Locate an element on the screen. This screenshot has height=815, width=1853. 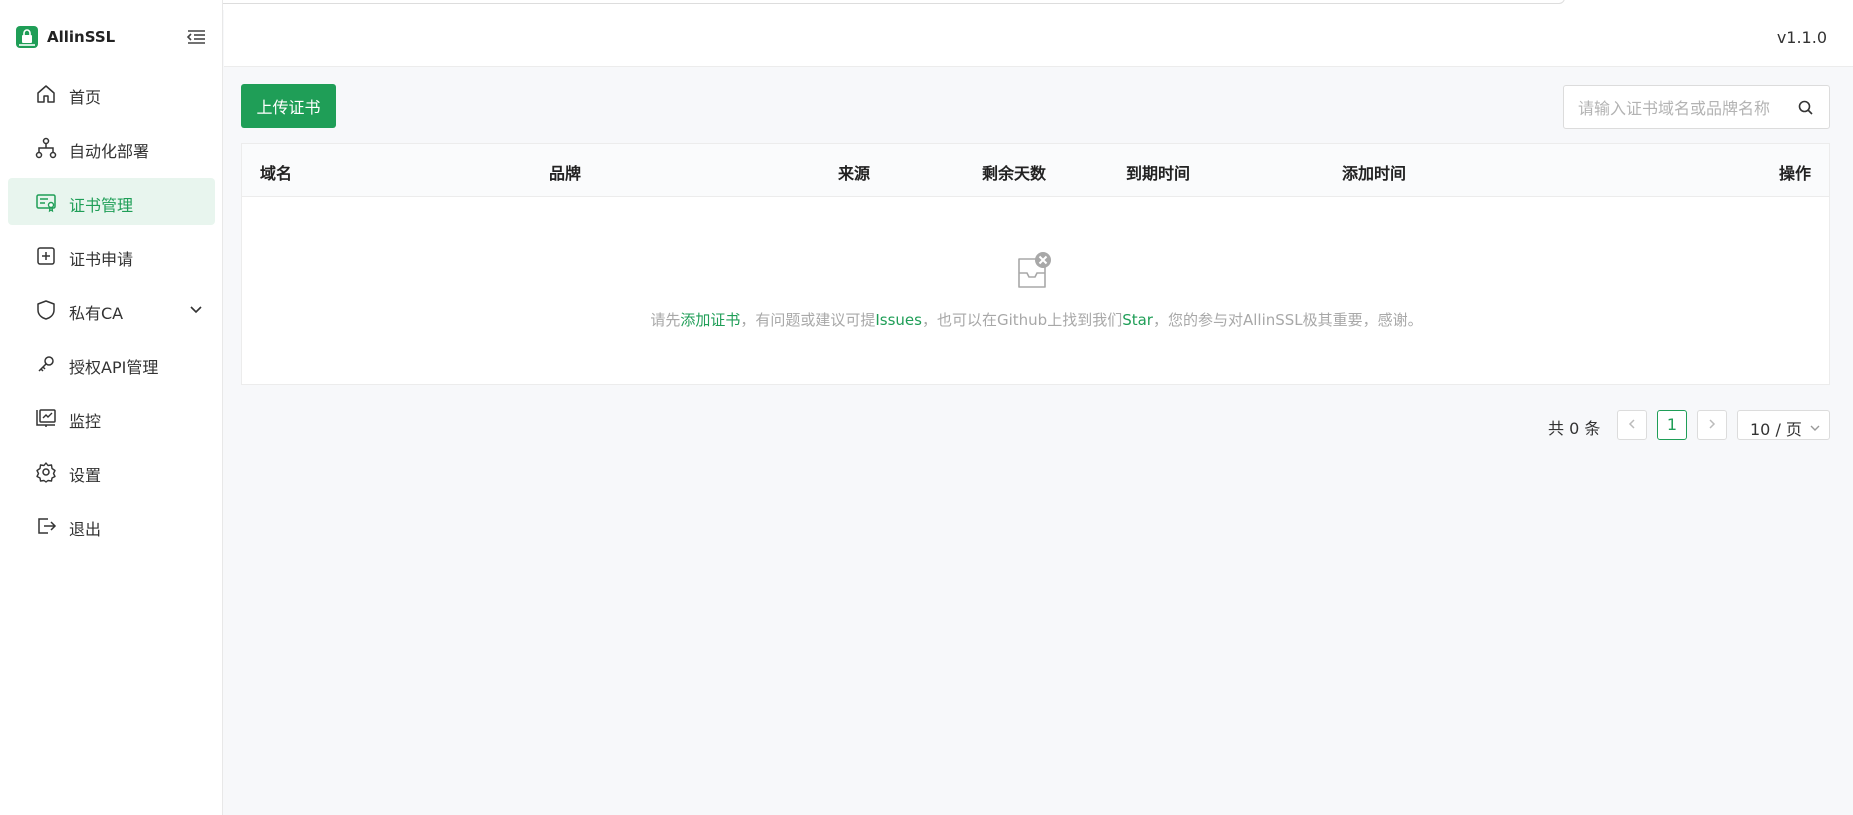
chevron-right-icon is located at coordinates (1712, 424).